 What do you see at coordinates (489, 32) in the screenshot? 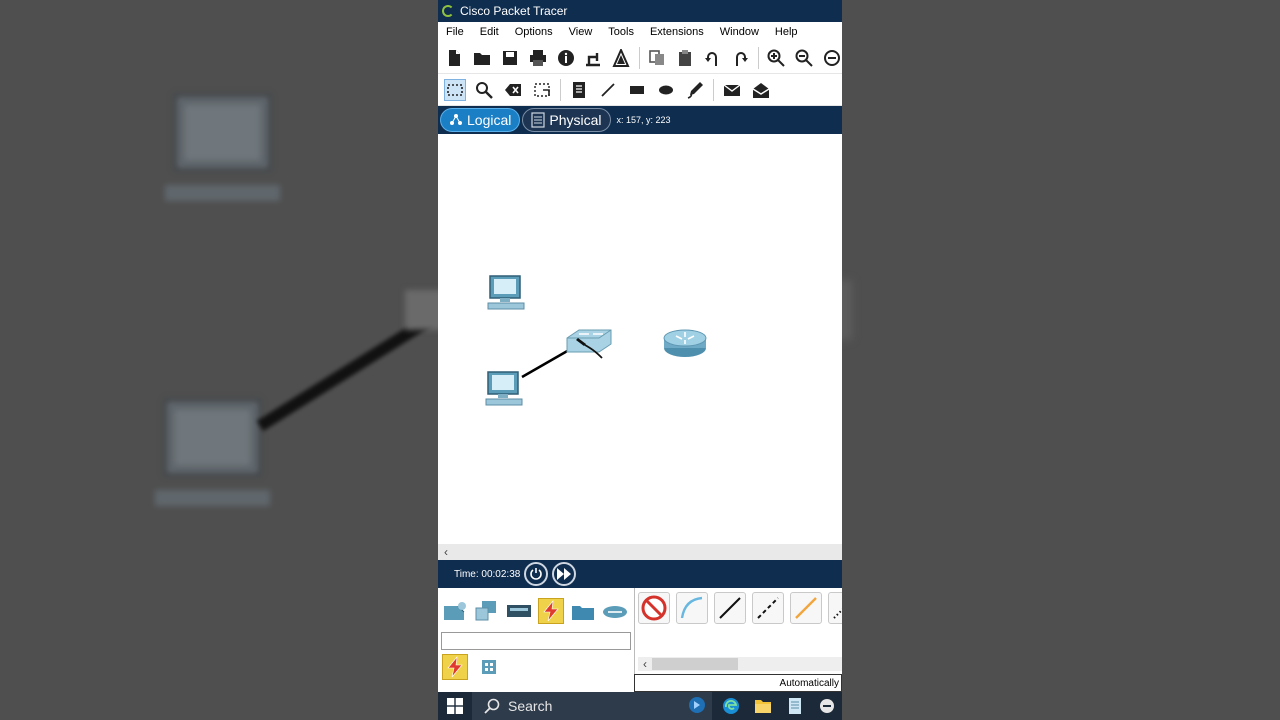
I see `menu-edit: Edit` at bounding box center [489, 32].